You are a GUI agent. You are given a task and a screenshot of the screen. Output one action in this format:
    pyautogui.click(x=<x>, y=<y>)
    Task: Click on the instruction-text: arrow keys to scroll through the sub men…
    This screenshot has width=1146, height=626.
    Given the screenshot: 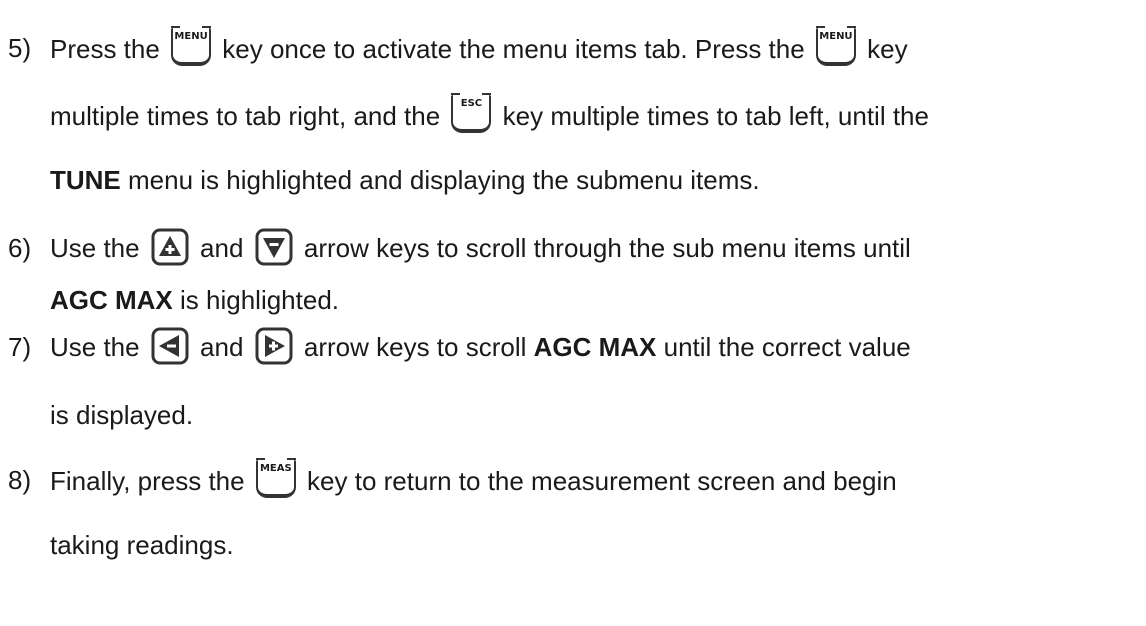 What is the action you would take?
    pyautogui.click(x=603, y=248)
    